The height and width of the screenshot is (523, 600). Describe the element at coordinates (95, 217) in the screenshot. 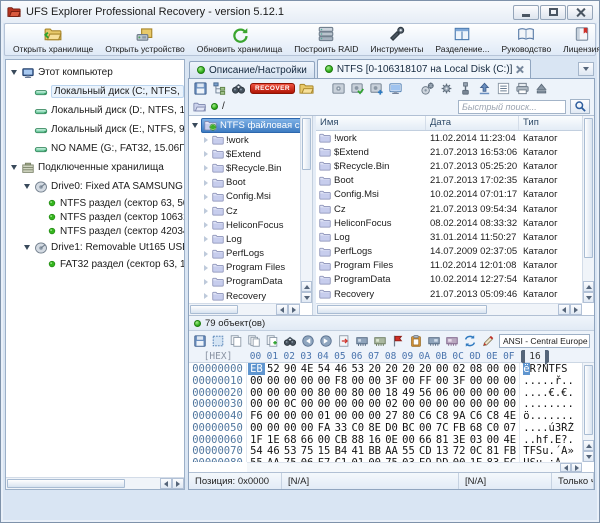

I see `storage-tree-item: NTFS раздел (сектор 106318233, 149.73ГБ)` at that location.